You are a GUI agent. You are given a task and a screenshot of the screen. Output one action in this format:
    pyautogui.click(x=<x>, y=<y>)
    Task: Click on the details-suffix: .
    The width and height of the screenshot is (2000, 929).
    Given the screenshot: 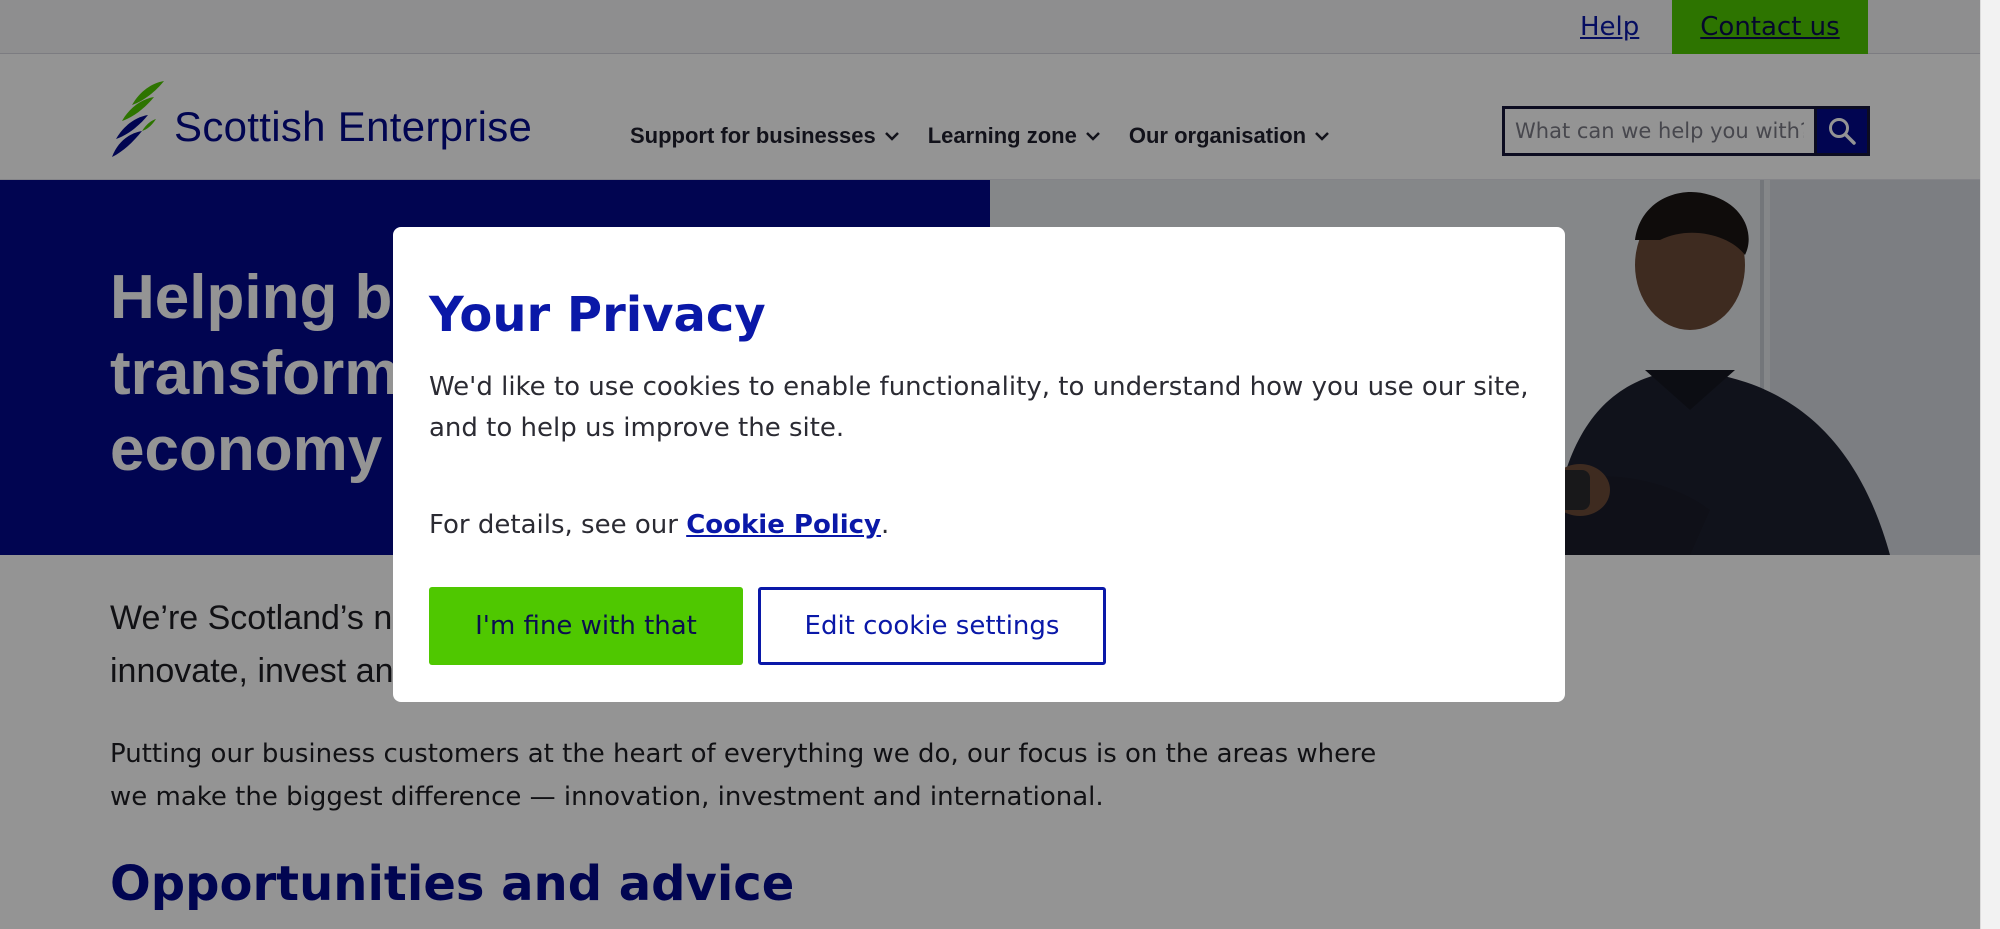 What is the action you would take?
    pyautogui.click(x=885, y=525)
    